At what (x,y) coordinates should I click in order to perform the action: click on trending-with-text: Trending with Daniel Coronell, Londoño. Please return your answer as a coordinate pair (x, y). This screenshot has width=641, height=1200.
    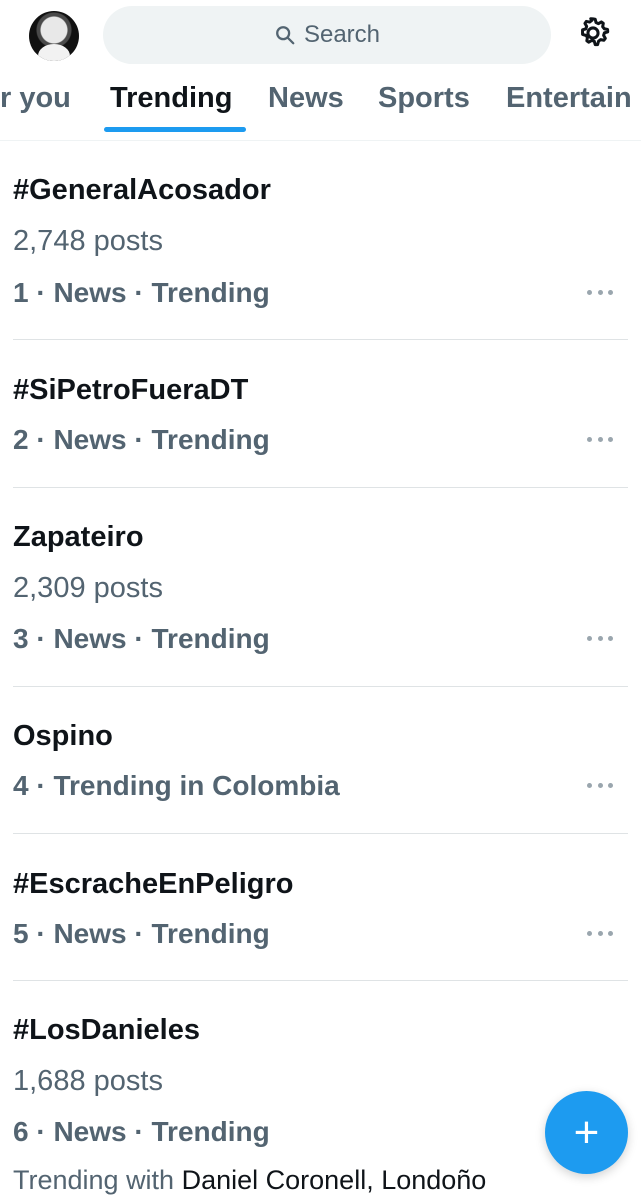
    Looking at the image, I should click on (249, 1180).